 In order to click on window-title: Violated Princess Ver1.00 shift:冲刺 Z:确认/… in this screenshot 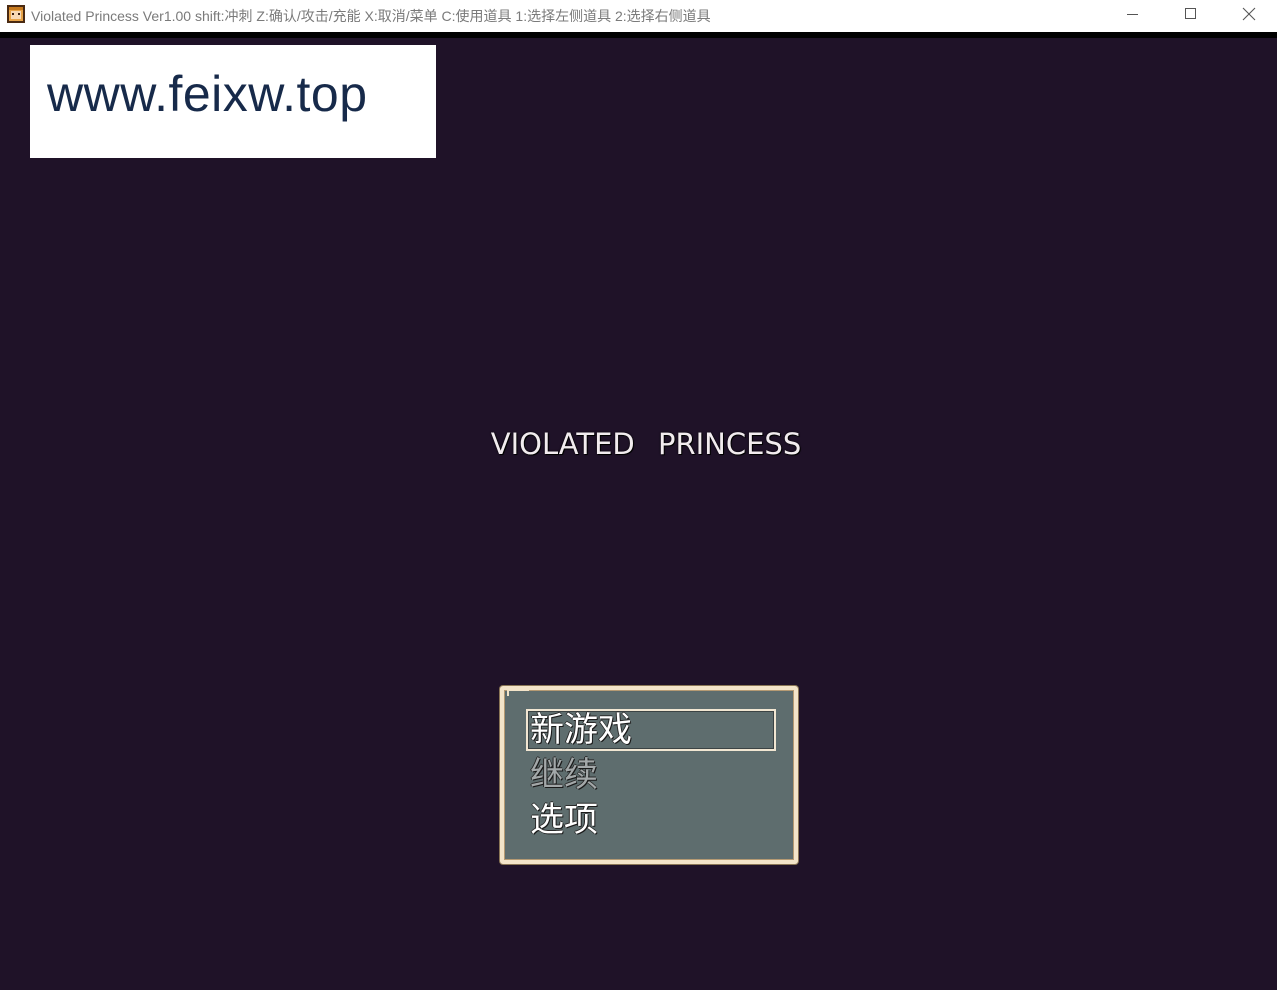, I will do `click(371, 16)`.